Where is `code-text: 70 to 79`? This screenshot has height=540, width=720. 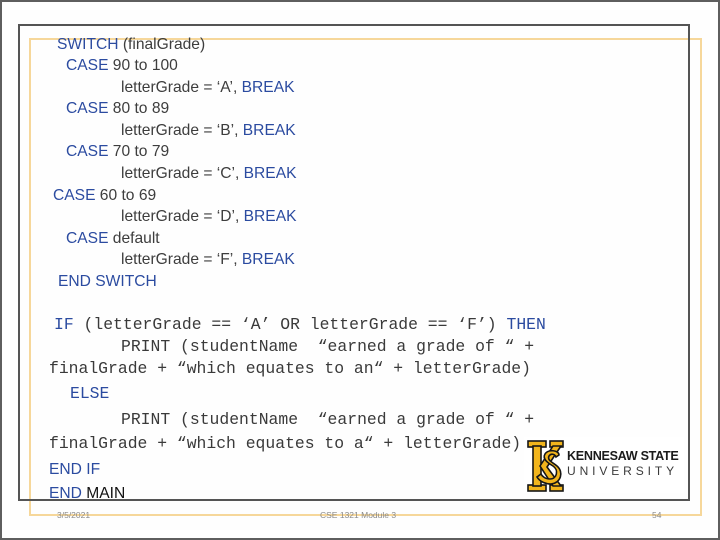 code-text: 70 to 79 is located at coordinates (139, 151).